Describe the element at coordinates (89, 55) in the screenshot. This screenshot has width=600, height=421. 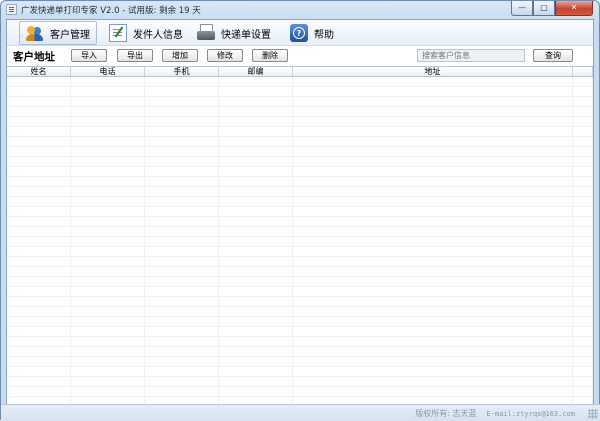
I see `import-button: 导入` at that location.